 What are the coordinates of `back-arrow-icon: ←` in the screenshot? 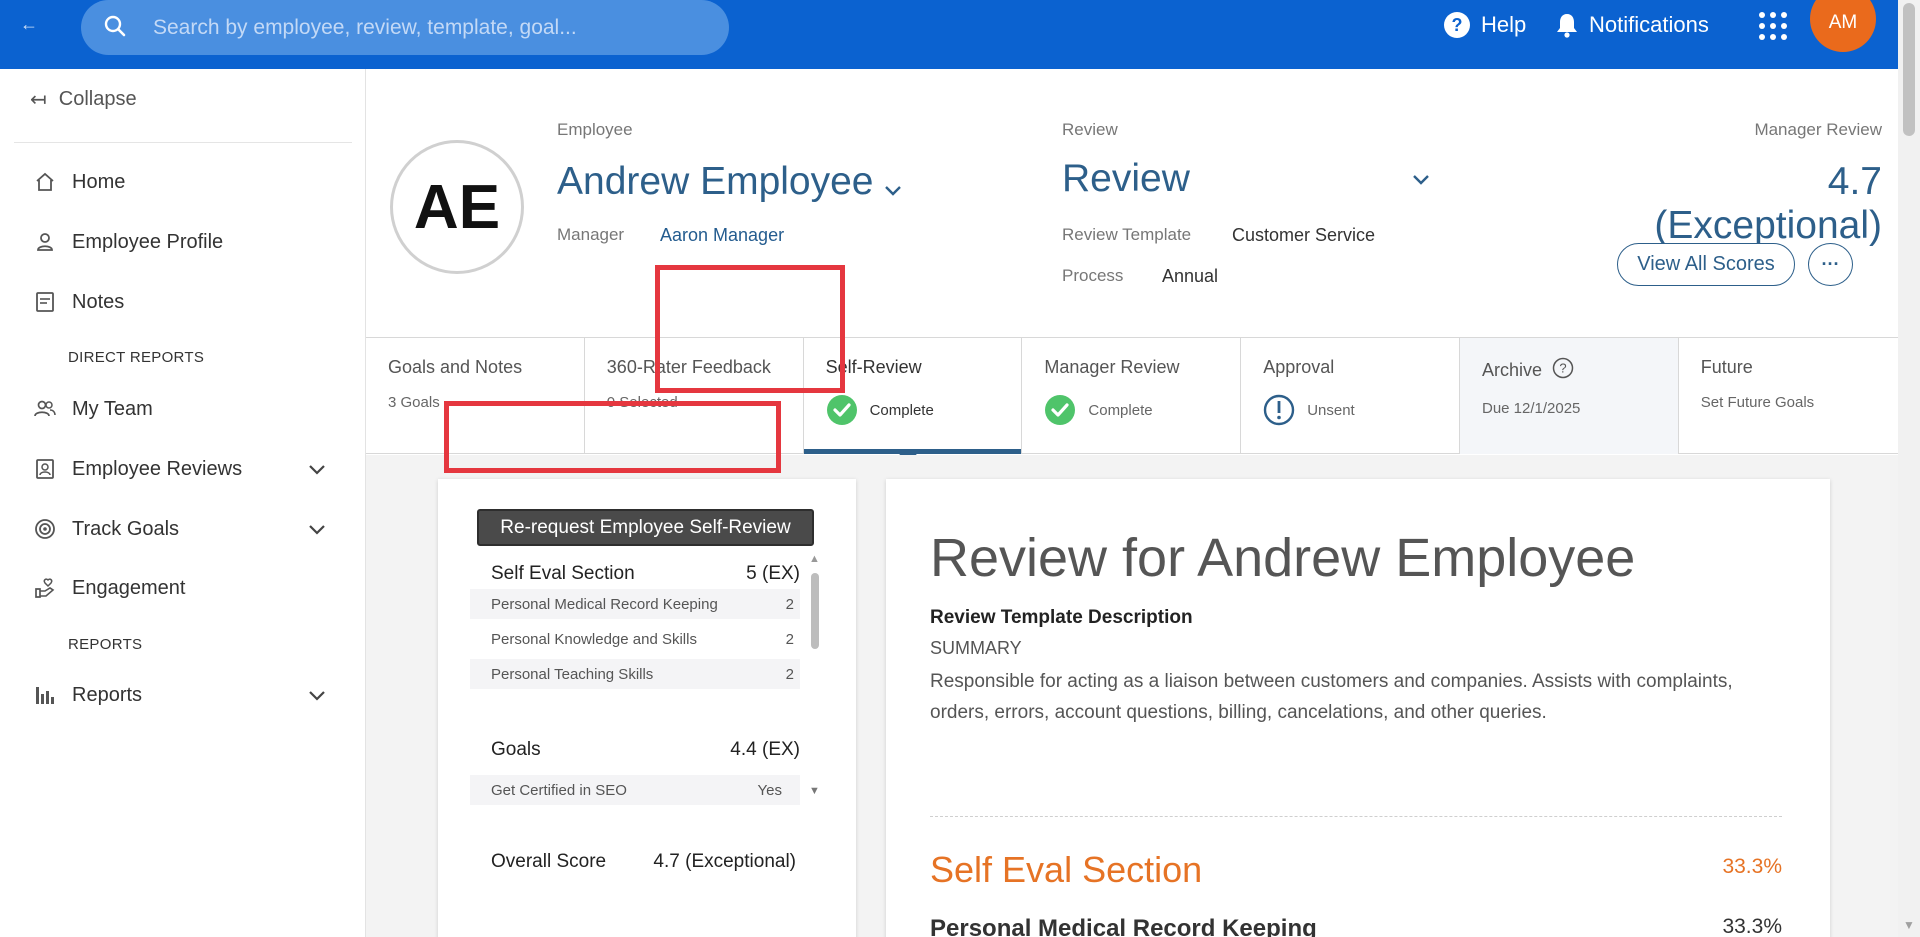 It's located at (29, 24).